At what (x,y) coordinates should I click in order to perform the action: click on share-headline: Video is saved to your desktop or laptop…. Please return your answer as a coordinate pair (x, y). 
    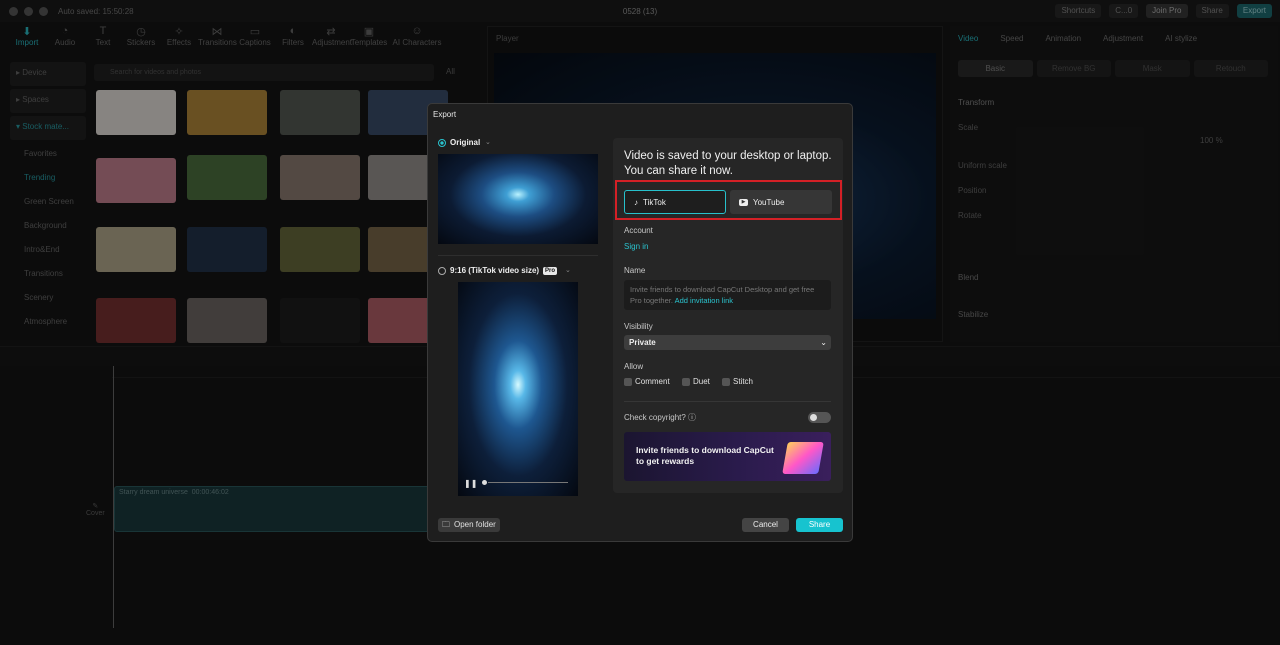
    Looking at the image, I should click on (728, 163).